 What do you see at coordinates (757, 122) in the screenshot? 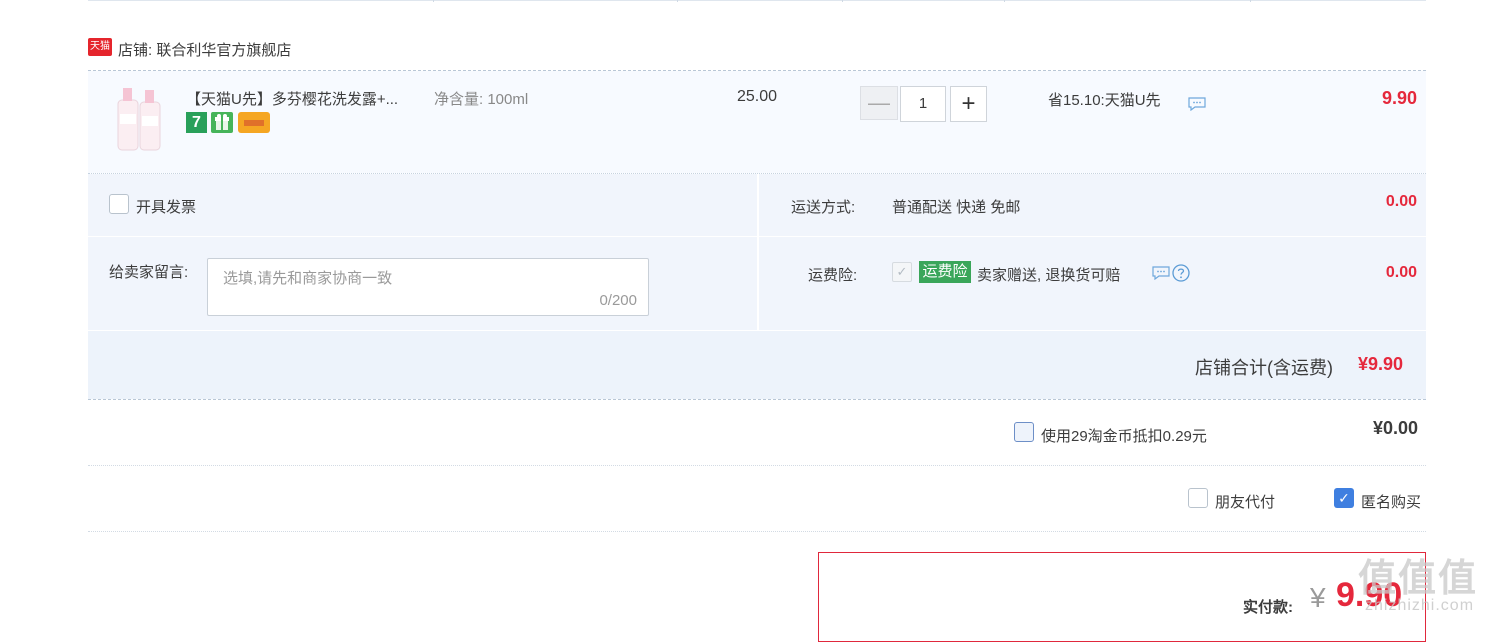
I see `order-item-row` at bounding box center [757, 122].